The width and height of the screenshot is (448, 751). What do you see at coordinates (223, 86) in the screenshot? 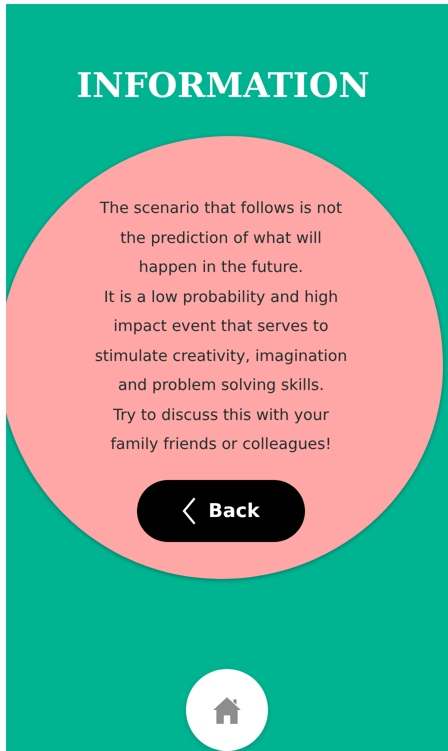
I see `page-title: INFORMATION` at bounding box center [223, 86].